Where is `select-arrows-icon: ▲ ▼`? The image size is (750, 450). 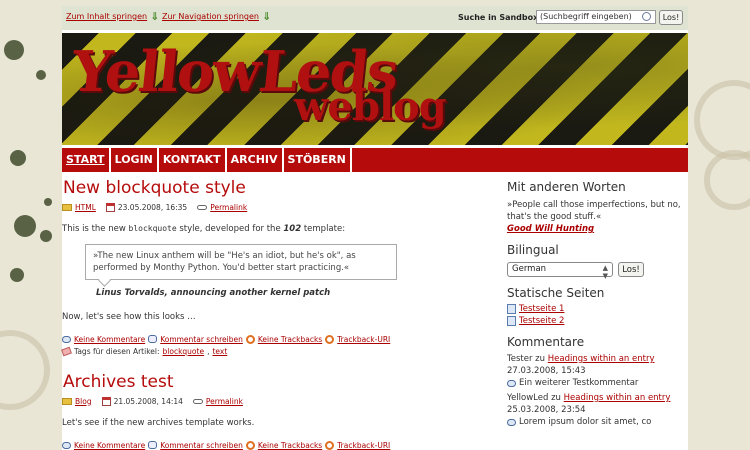 select-arrows-icon: ▲ ▼ is located at coordinates (605, 272).